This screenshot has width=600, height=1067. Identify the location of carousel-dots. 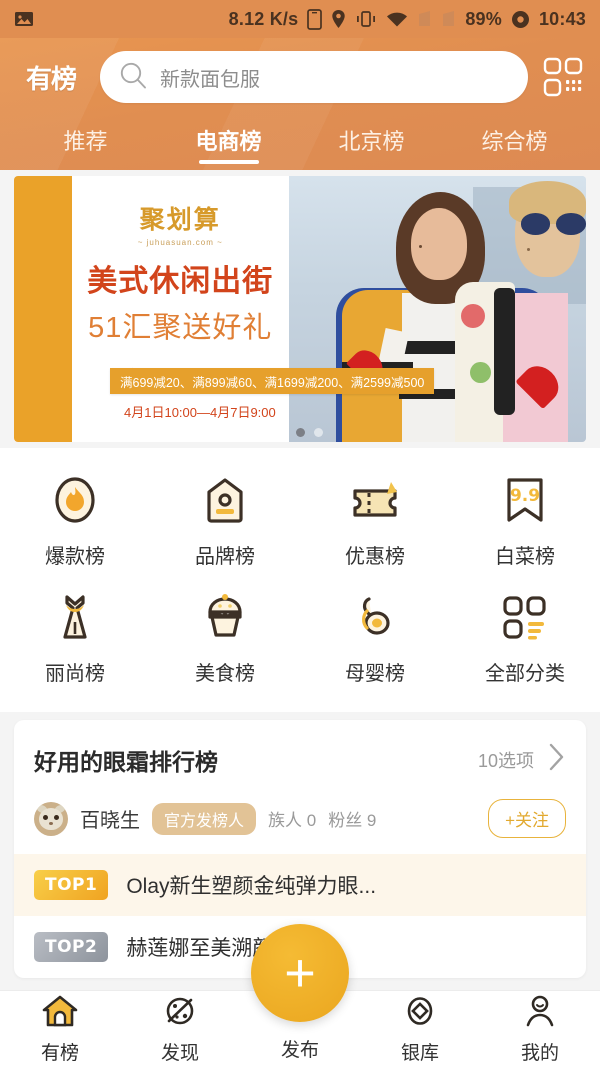
(309, 432).